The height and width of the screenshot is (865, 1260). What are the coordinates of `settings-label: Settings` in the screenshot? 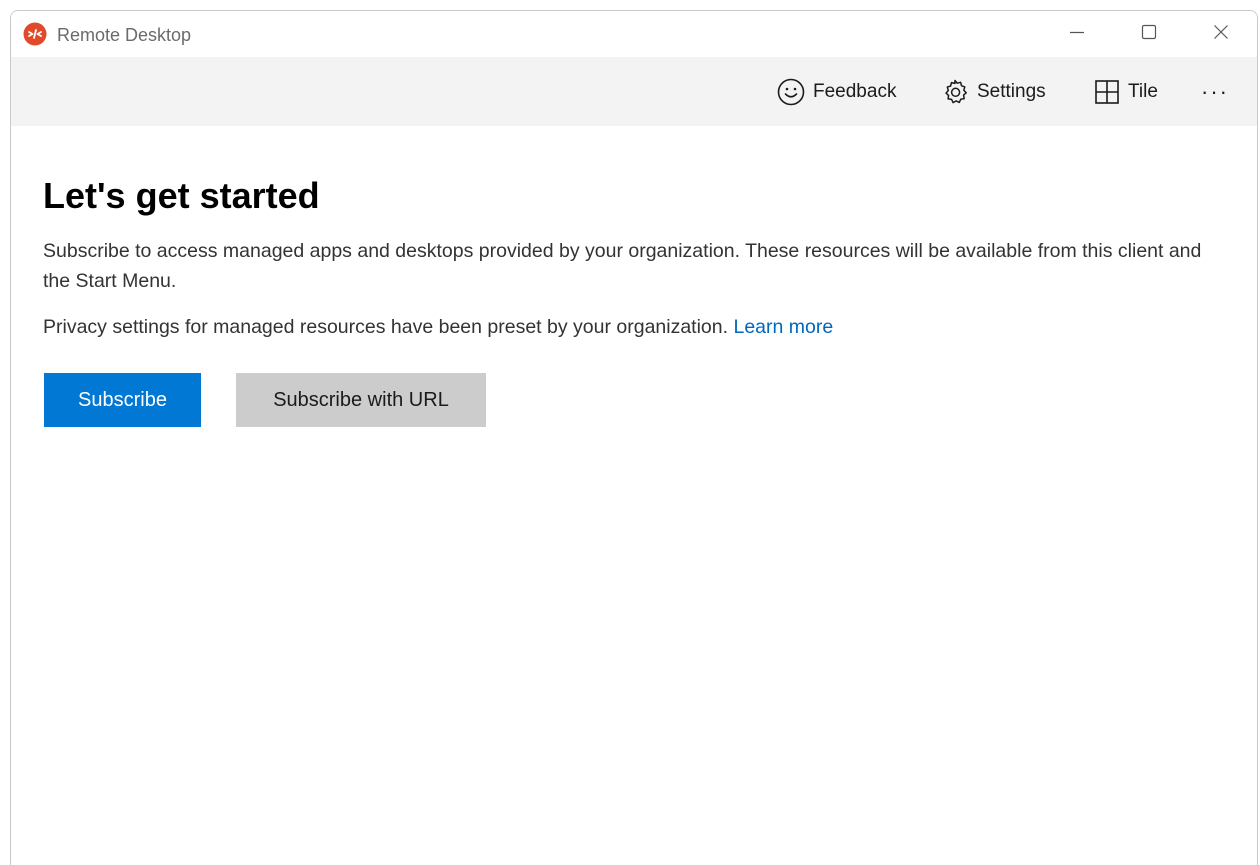 It's located at (1011, 91).